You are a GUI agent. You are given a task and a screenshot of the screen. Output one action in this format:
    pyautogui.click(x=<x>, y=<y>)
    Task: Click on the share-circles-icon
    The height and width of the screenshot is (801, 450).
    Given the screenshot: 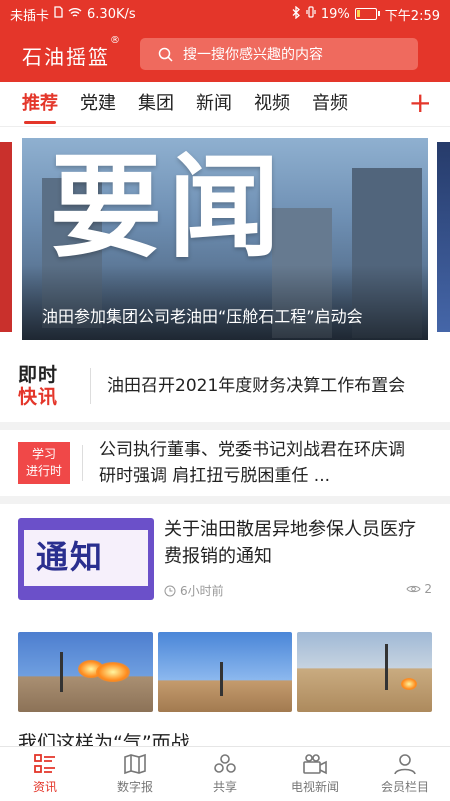 What is the action you would take?
    pyautogui.click(x=225, y=763)
    